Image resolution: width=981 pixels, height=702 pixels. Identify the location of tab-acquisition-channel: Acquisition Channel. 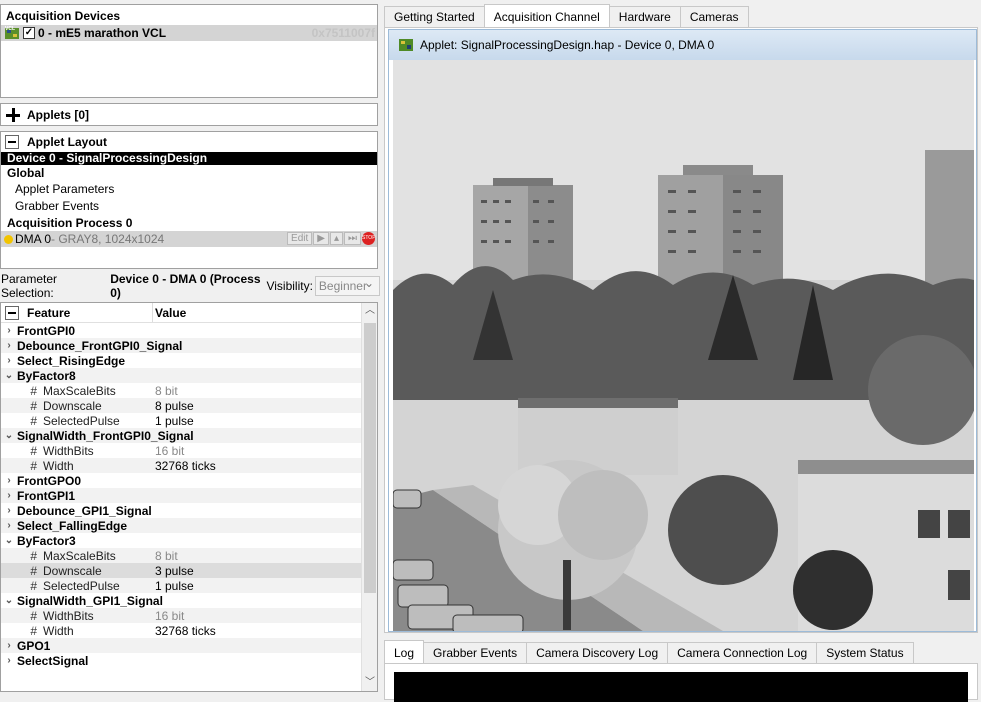
(546, 15).